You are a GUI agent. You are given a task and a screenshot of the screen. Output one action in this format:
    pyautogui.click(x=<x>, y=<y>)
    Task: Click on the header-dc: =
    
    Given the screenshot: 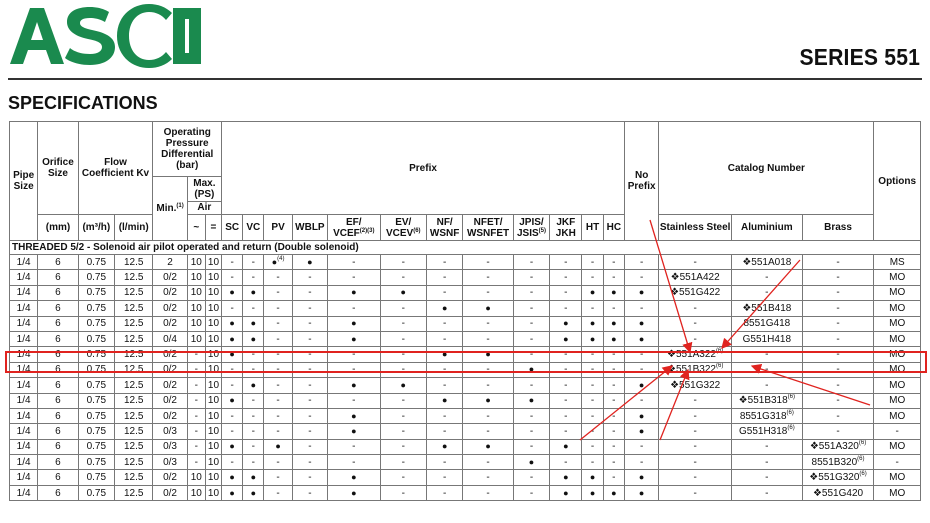 What is the action you would take?
    pyautogui.click(x=213, y=227)
    